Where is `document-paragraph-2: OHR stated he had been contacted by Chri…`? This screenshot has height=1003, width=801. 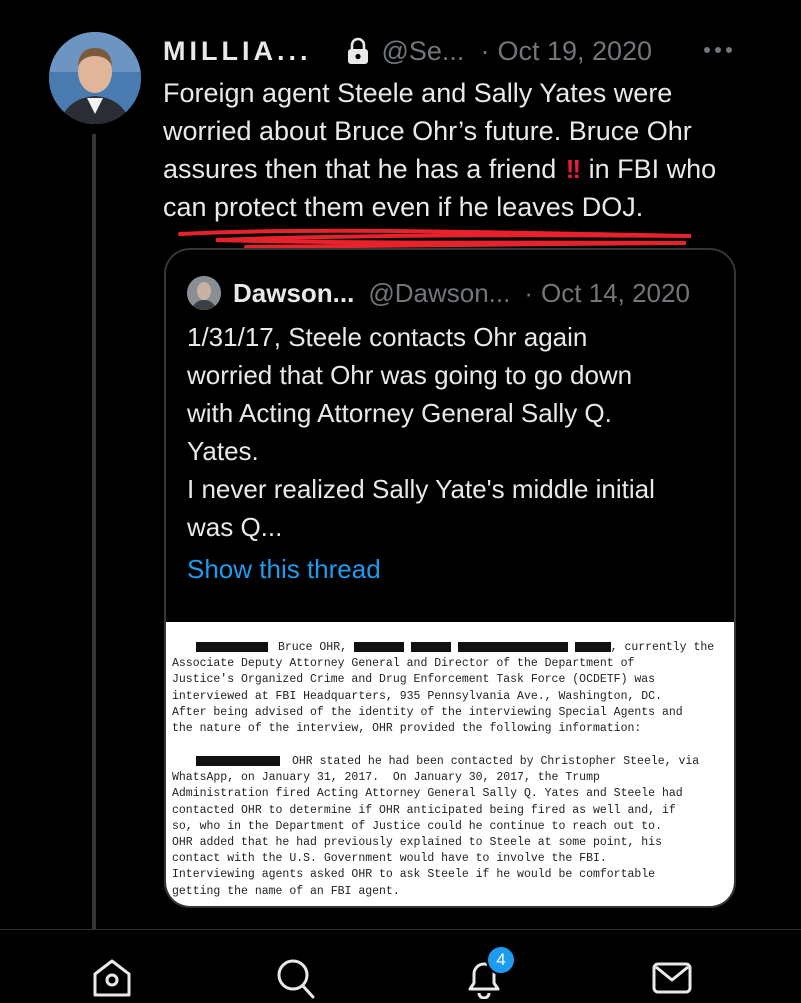
document-paragraph-2: OHR stated he had been contacted by Chri… is located at coordinates (452, 827).